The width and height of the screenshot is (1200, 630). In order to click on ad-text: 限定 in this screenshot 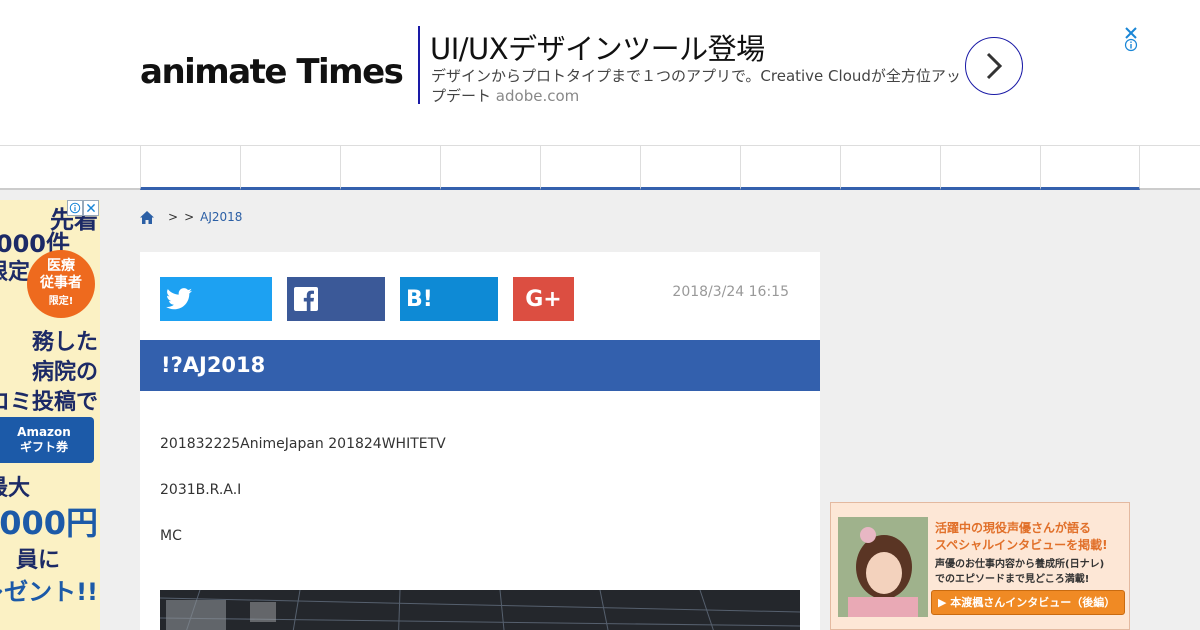, I will do `click(15, 272)`.